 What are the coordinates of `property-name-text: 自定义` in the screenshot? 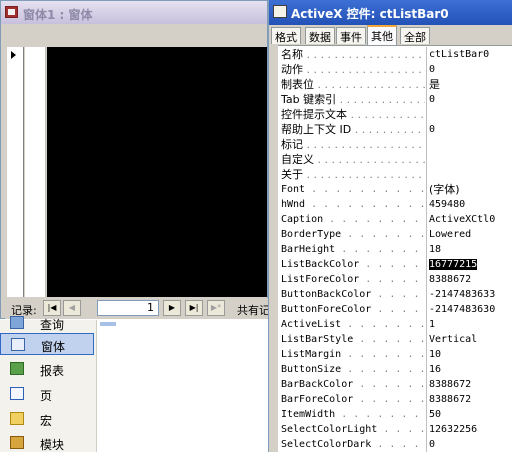 It's located at (297, 159).